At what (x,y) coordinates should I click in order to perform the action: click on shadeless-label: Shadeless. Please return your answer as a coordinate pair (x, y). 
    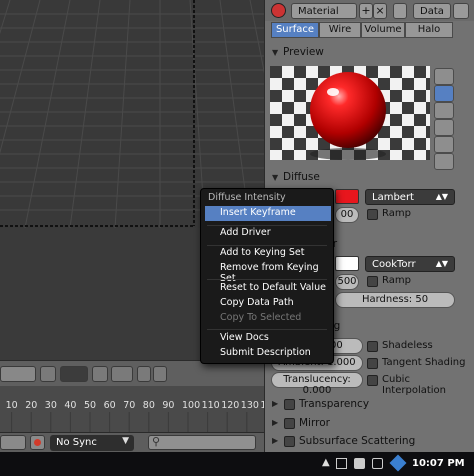
    Looking at the image, I should click on (407, 345).